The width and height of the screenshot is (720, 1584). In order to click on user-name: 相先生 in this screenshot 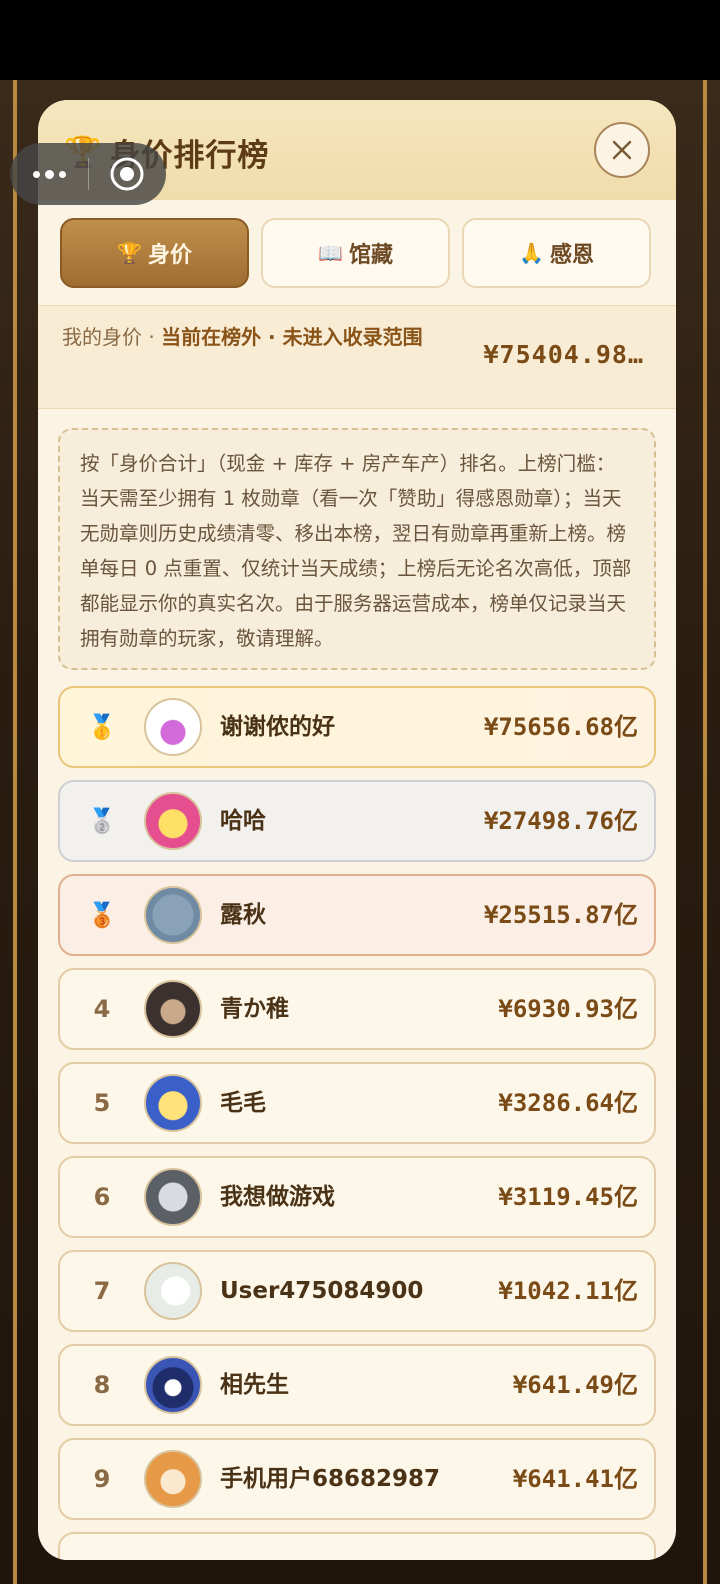, I will do `click(254, 1385)`.